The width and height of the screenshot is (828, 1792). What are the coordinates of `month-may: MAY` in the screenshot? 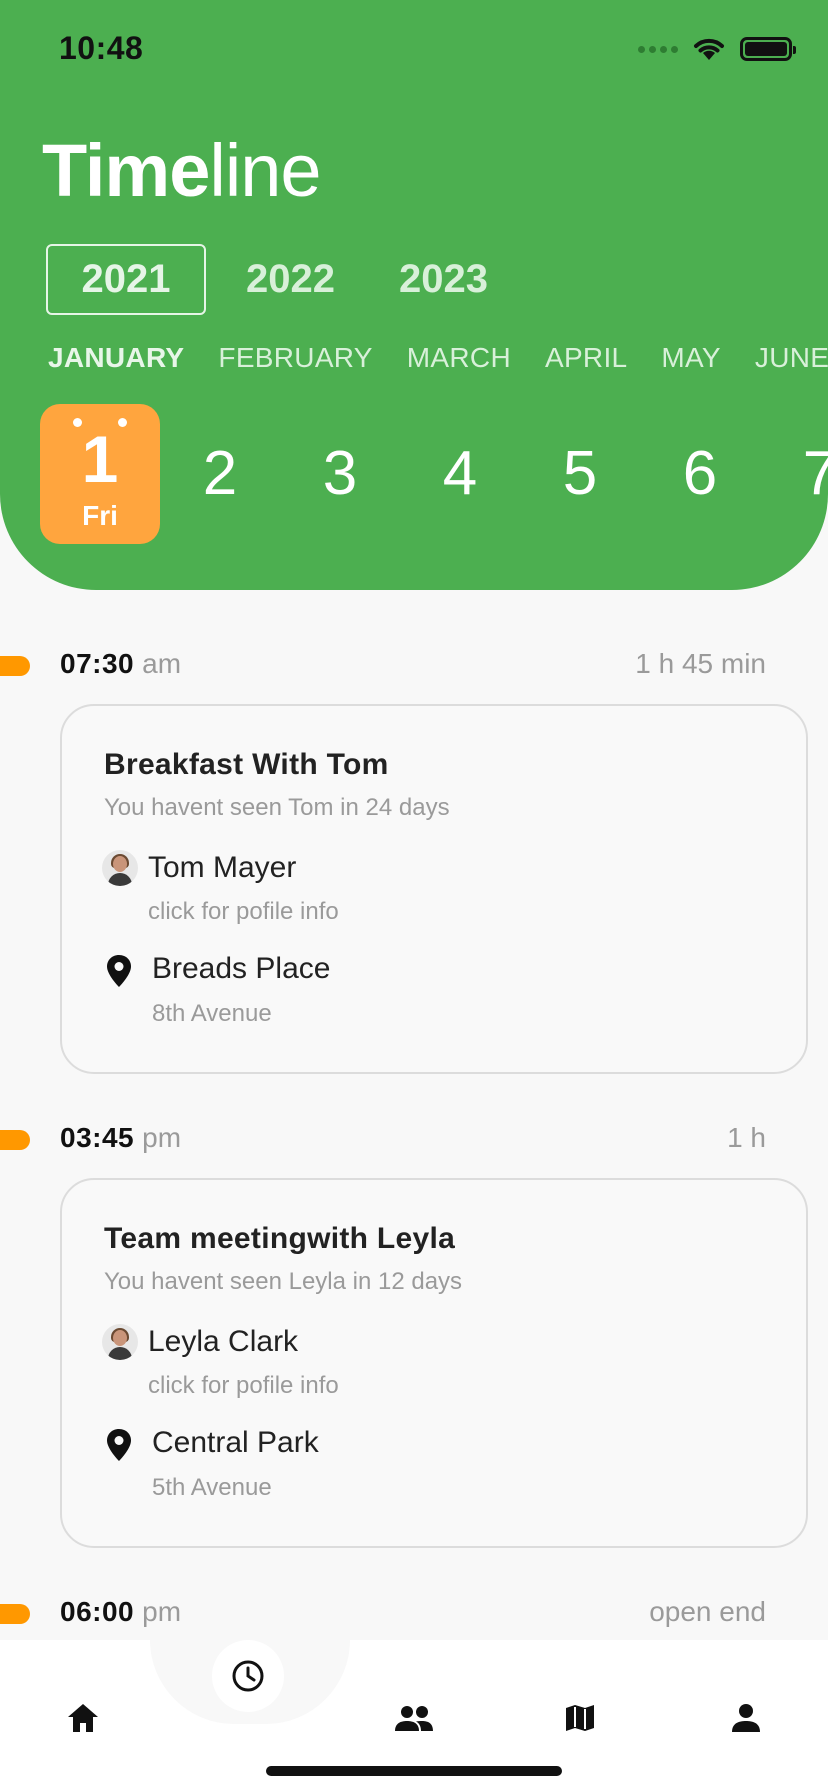 It's located at (691, 358).